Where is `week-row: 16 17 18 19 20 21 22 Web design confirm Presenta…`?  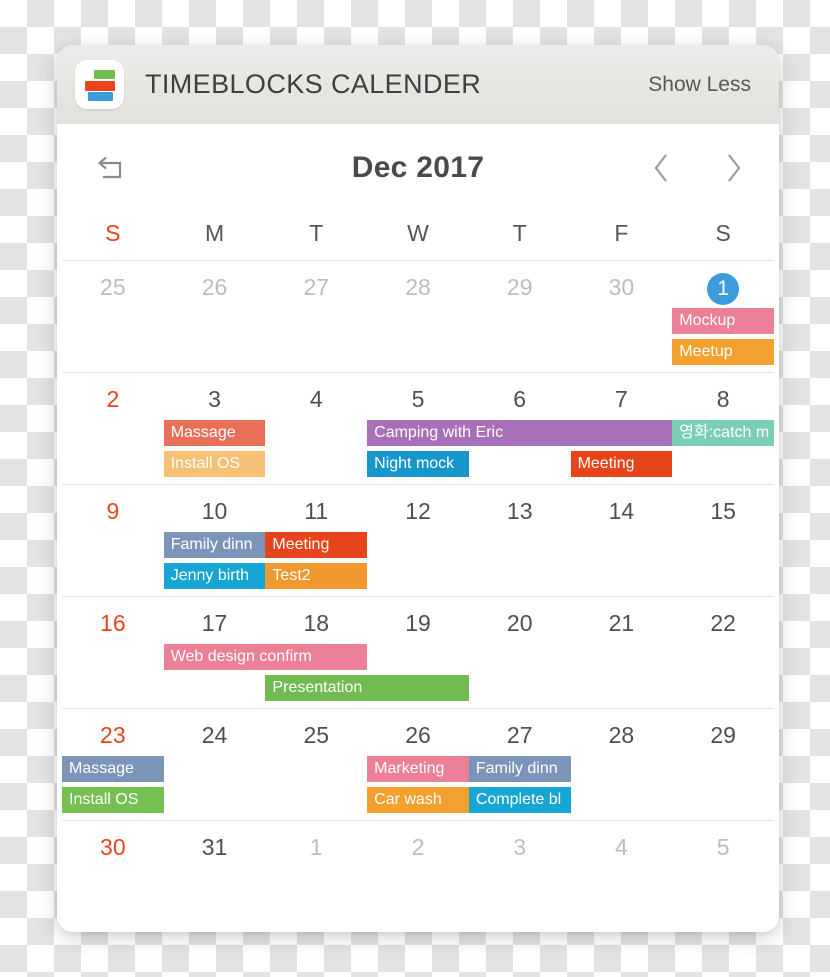 week-row: 16 17 18 19 20 21 22 Web design confirm Presenta… is located at coordinates (418, 652).